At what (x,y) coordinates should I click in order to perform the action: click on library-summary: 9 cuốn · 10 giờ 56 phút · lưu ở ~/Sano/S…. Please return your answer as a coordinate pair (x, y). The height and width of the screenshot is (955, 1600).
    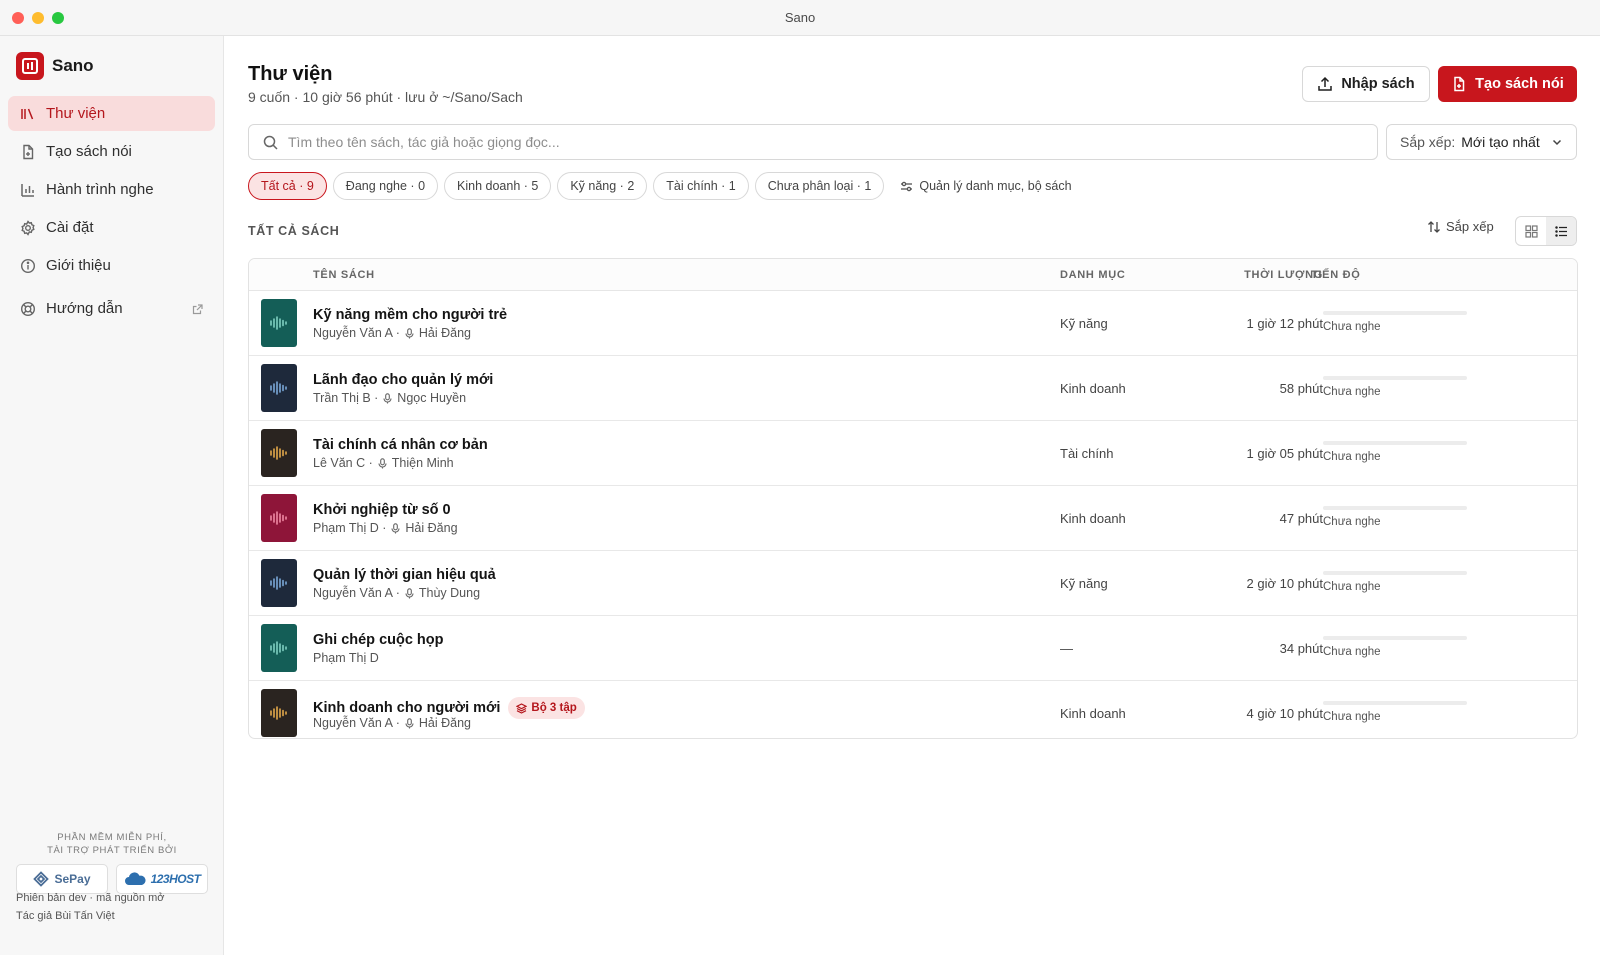
    Looking at the image, I should click on (385, 97).